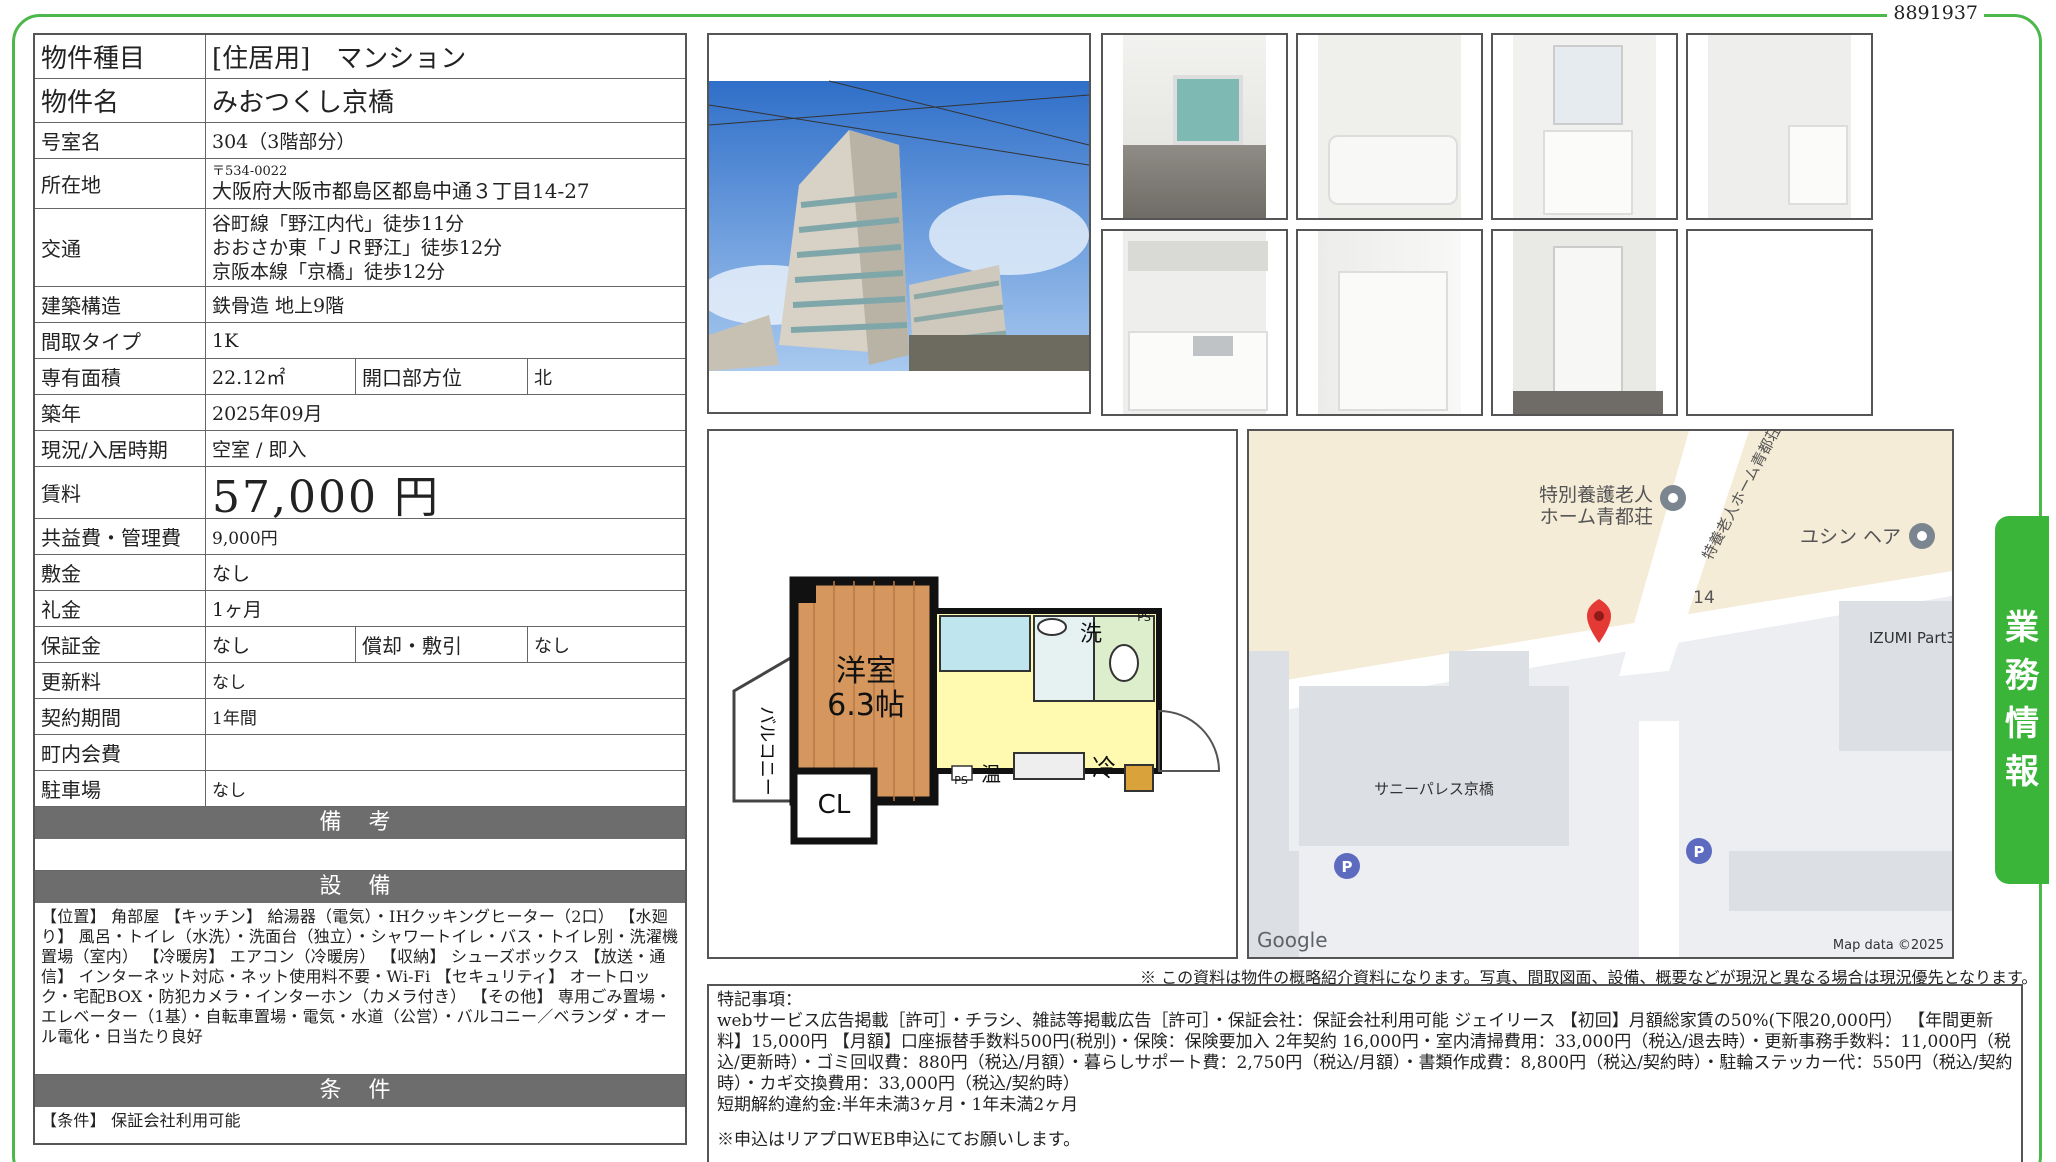 The height and width of the screenshot is (1162, 2056). What do you see at coordinates (141, 1120) in the screenshot?
I see `conditions-text: 【条件】 保証会社利用可能` at bounding box center [141, 1120].